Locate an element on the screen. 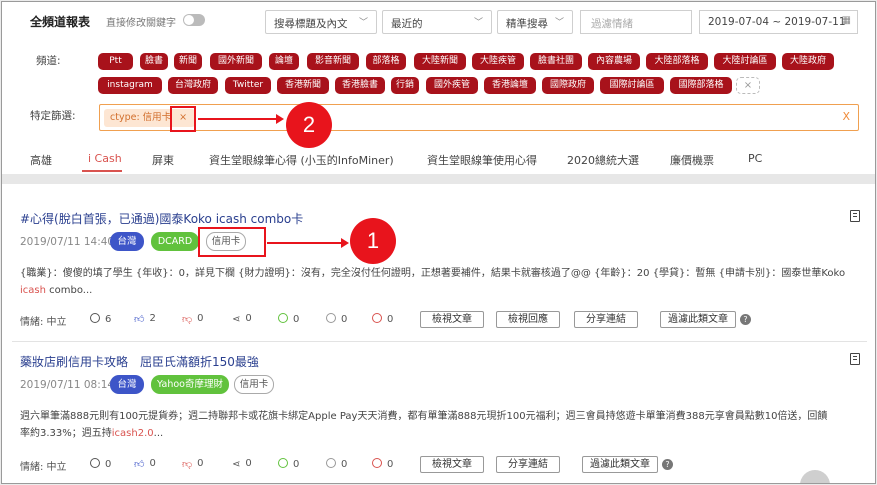 The image size is (877, 485). filter-chip-label: ctype: 信用卡 is located at coordinates (141, 117).